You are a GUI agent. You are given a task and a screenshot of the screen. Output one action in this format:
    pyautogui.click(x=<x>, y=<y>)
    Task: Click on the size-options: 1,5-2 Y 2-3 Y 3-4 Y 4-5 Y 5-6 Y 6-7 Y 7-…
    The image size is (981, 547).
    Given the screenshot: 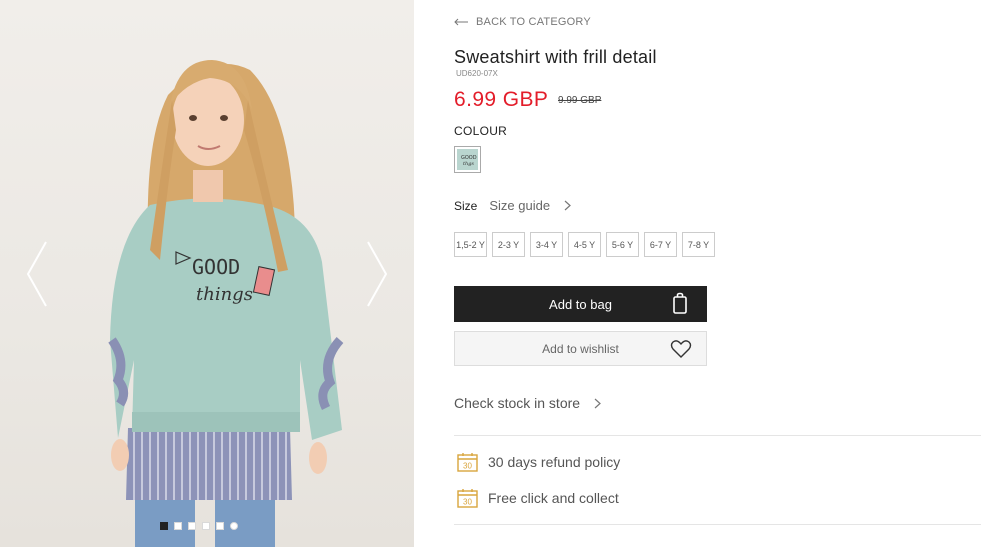 What is the action you would take?
    pyautogui.click(x=584, y=244)
    